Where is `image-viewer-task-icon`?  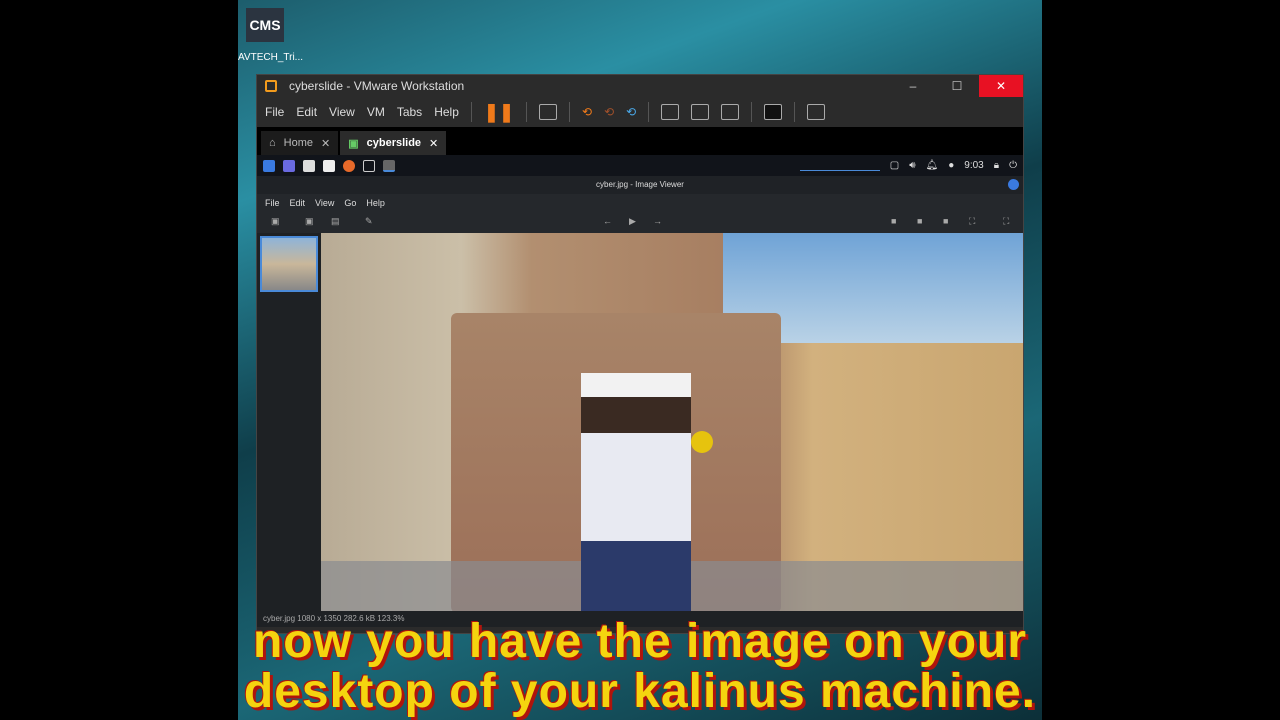
image-viewer-task-icon is located at coordinates (389, 165).